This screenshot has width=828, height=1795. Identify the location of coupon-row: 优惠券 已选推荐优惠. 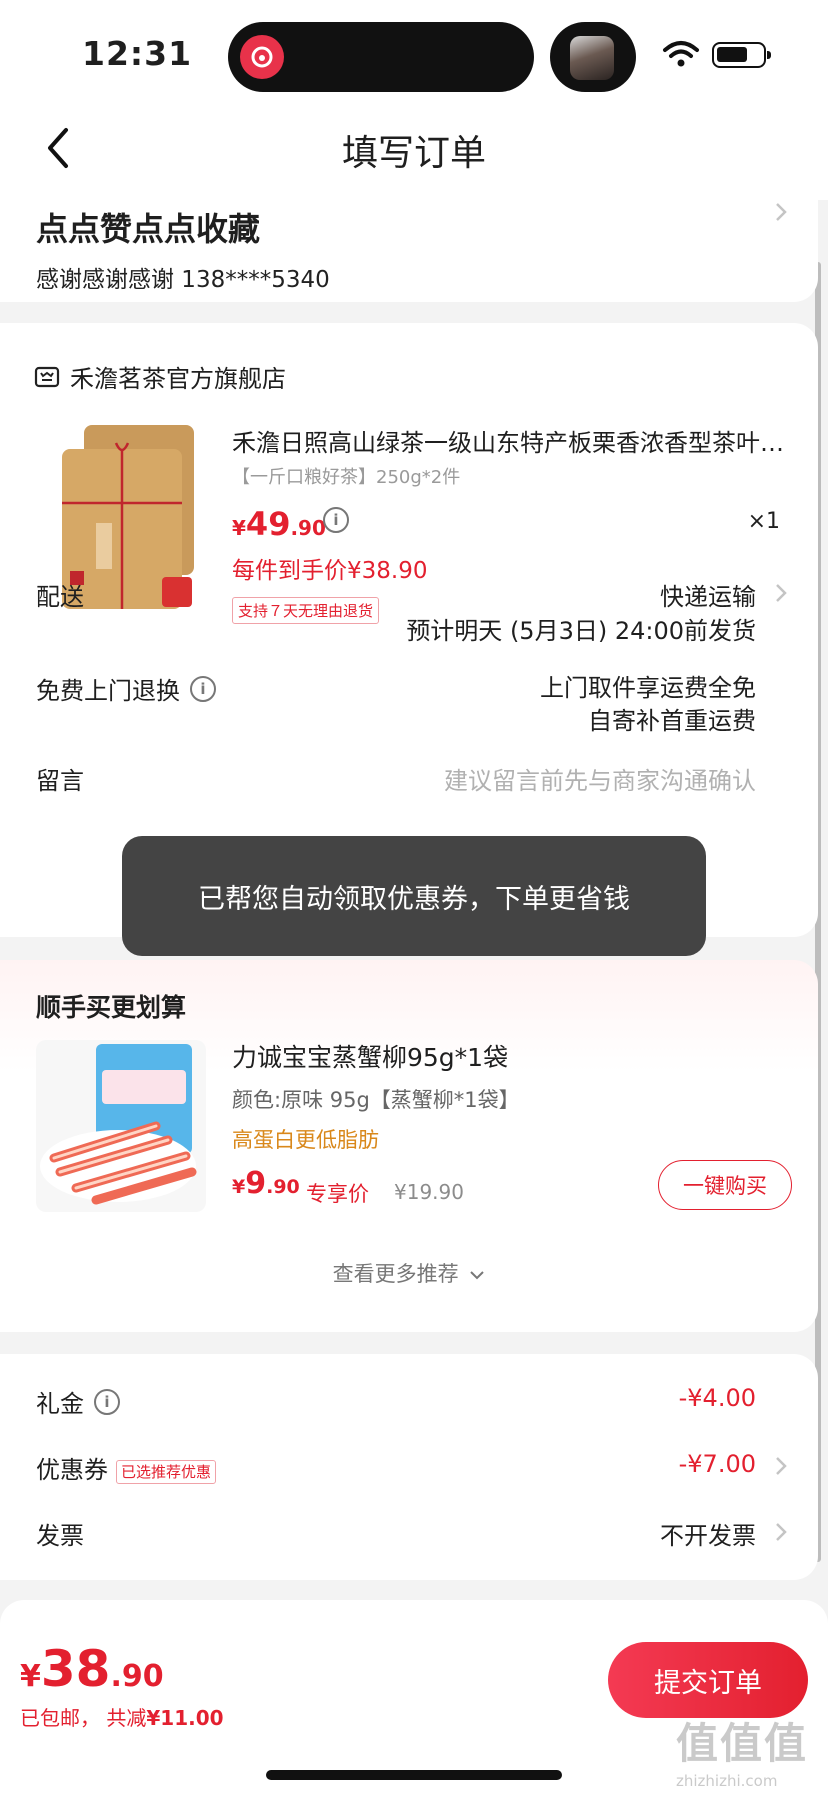
(126, 1467).